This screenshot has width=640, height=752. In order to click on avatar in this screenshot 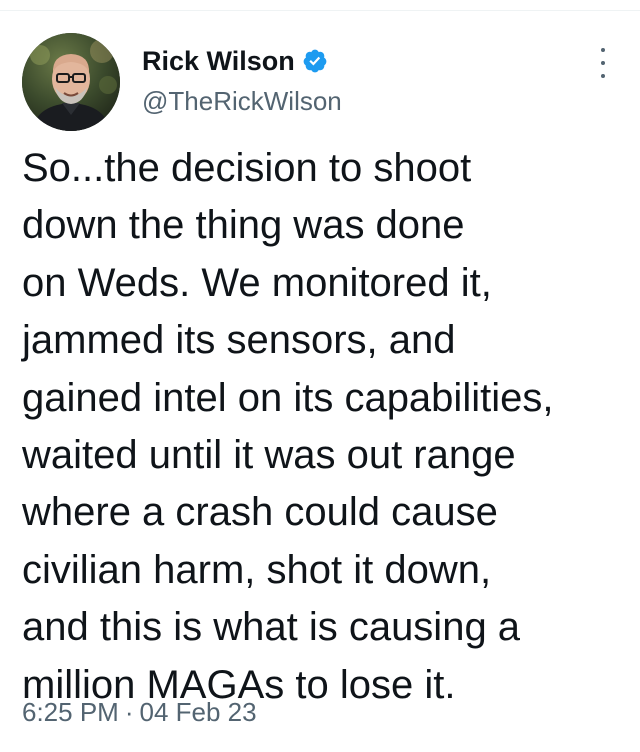, I will do `click(71, 82)`.